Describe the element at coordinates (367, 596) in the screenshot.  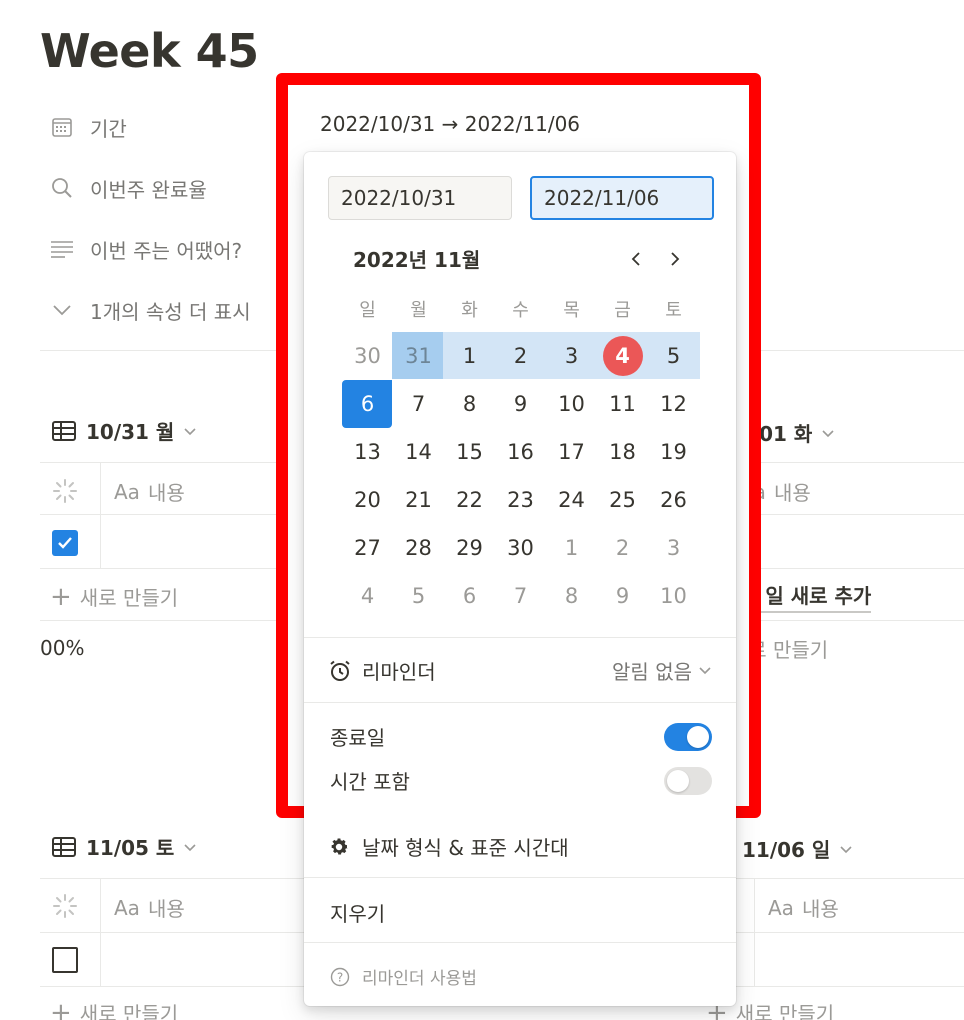
I see `calendar-day: 4` at that location.